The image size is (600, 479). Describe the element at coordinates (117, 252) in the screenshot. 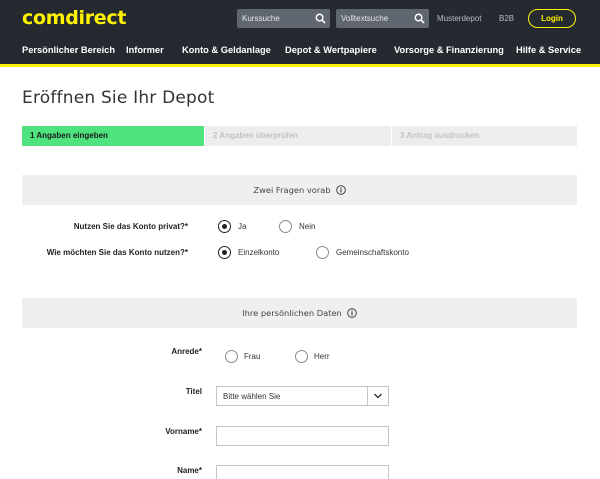

I see `question-konto-nutzen-label: Wie möchten Sie das Konto nutzen?*` at that location.